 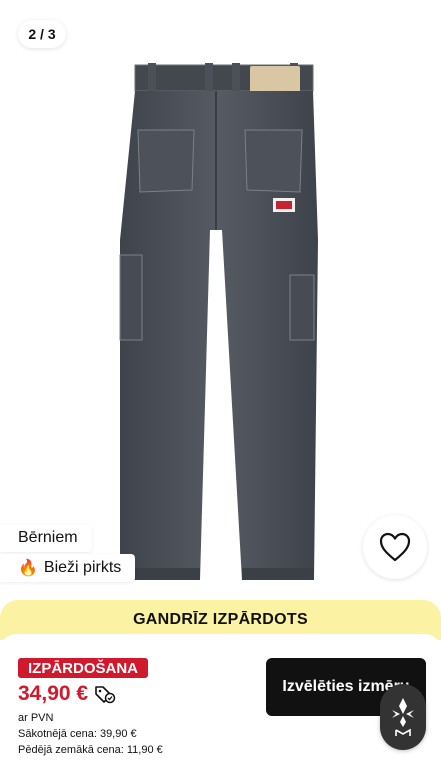 I want to click on assistant-button, so click(x=403, y=717).